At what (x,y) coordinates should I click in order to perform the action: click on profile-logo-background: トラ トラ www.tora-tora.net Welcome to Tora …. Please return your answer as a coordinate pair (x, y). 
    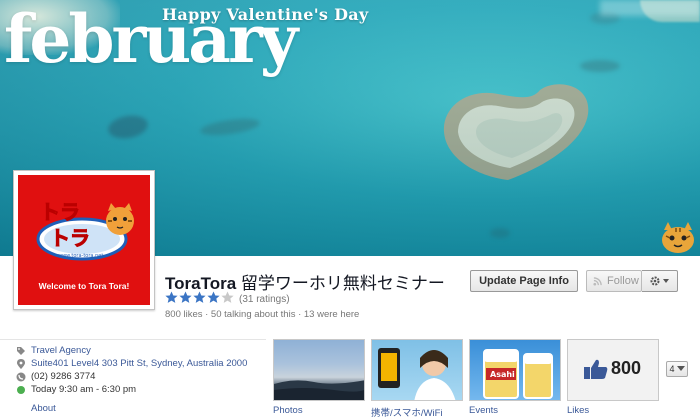
    Looking at the image, I should click on (84, 240).